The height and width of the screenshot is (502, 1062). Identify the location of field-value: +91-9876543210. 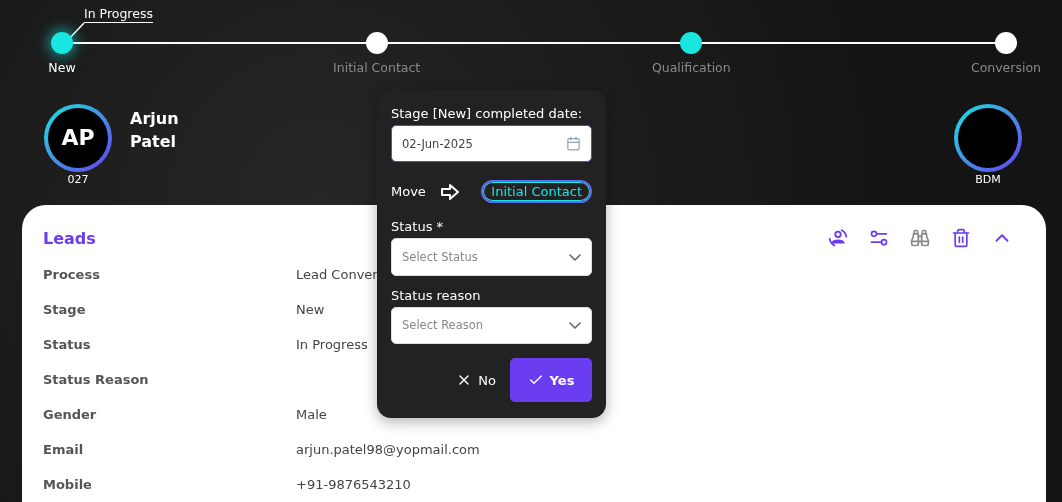
(354, 484).